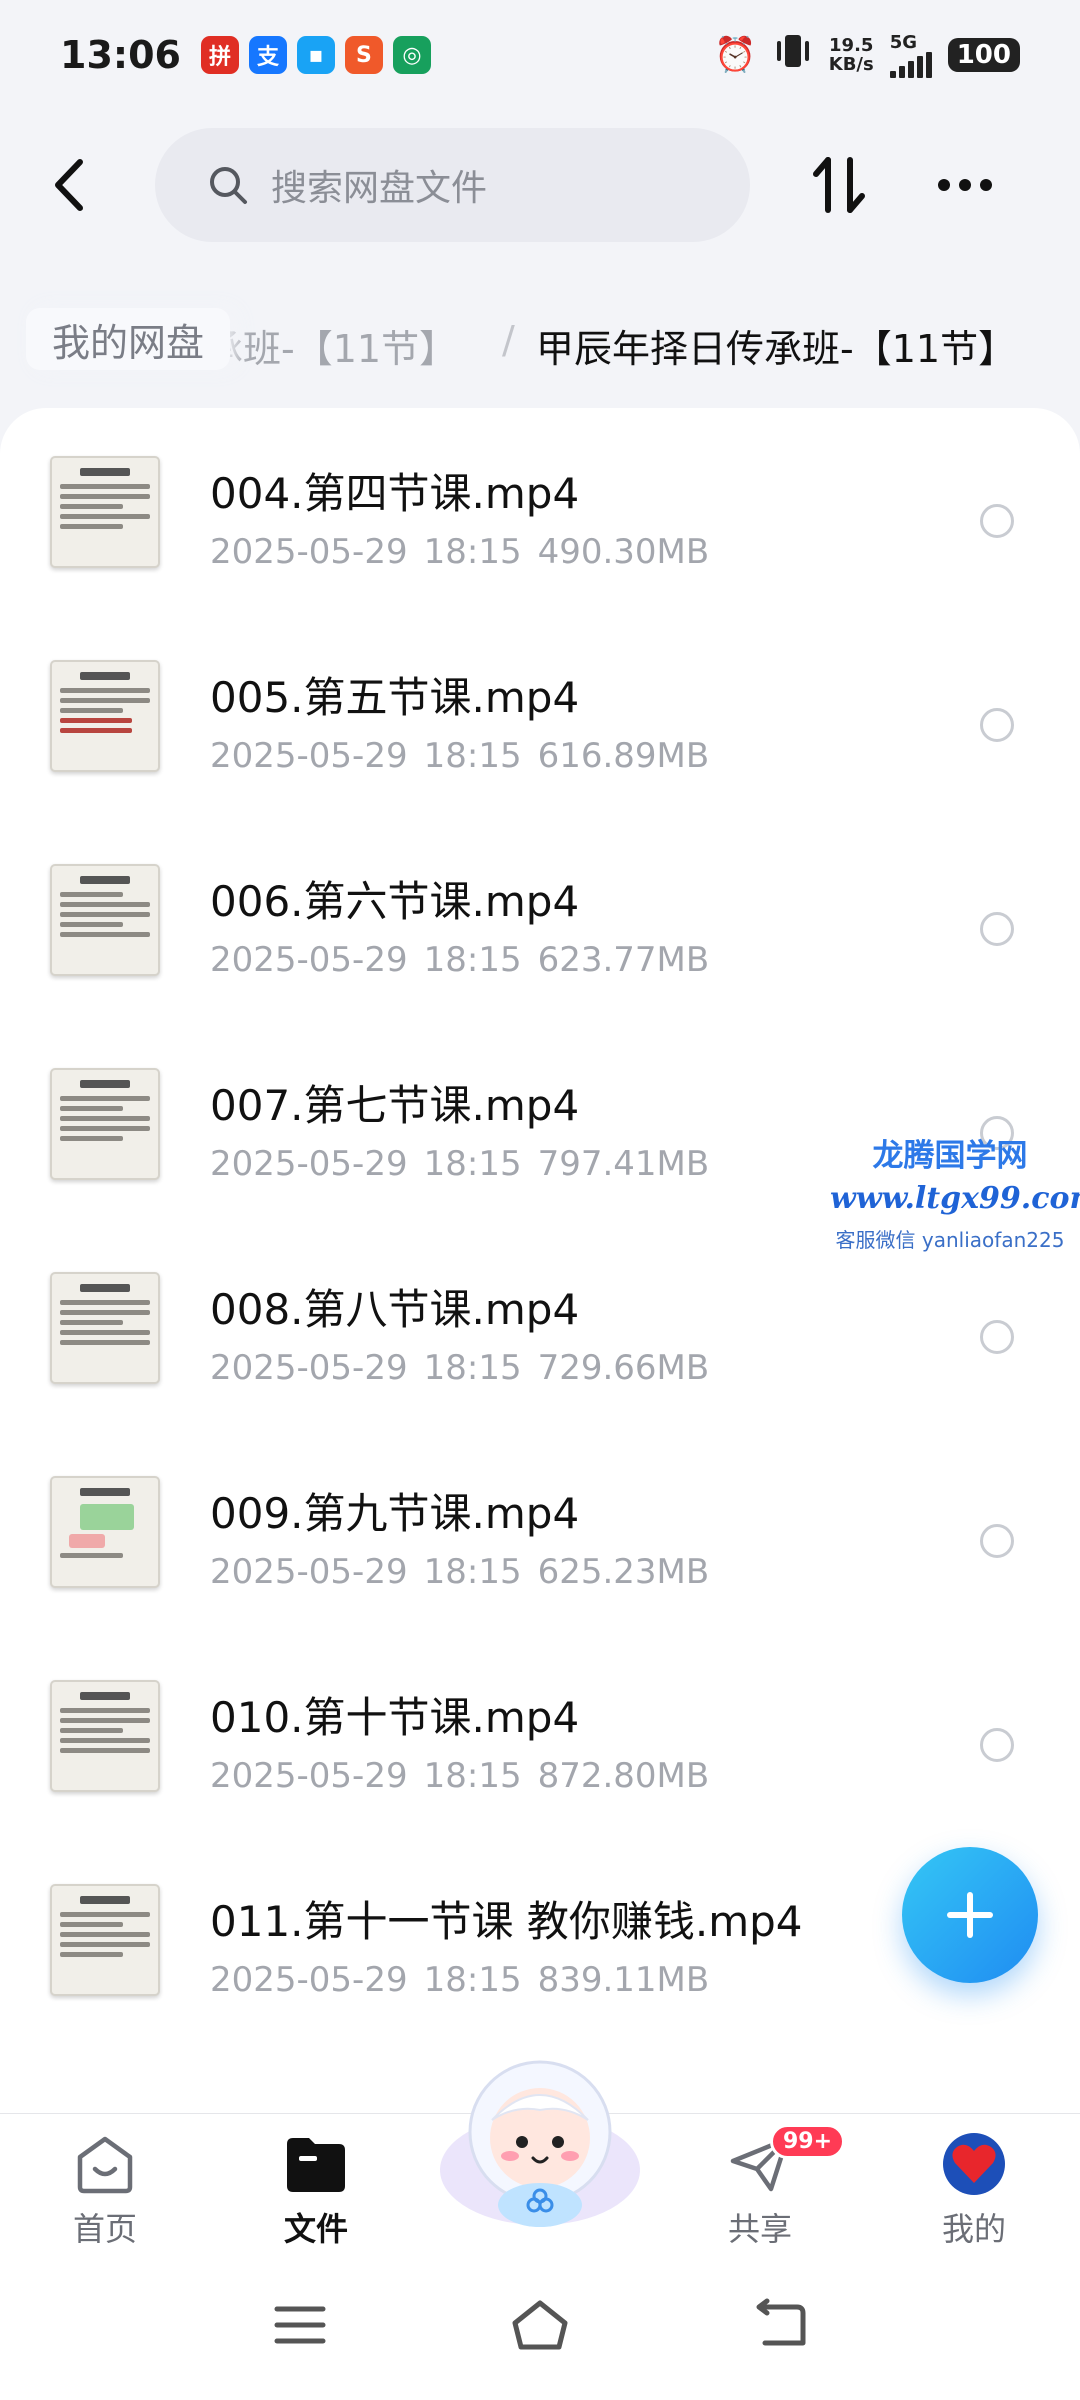 The image size is (1080, 2400). Describe the element at coordinates (363, 55) in the screenshot. I see `sogou-input-icon: S` at that location.